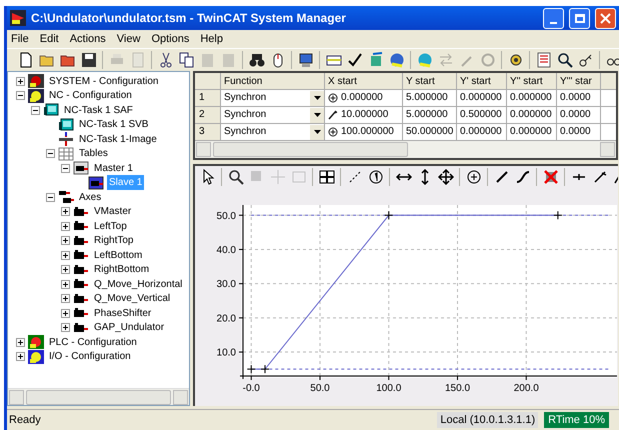 This screenshot has height=430, width=619. Describe the element at coordinates (226, 216) in the screenshot. I see `y-tick-label: 50.0` at that location.